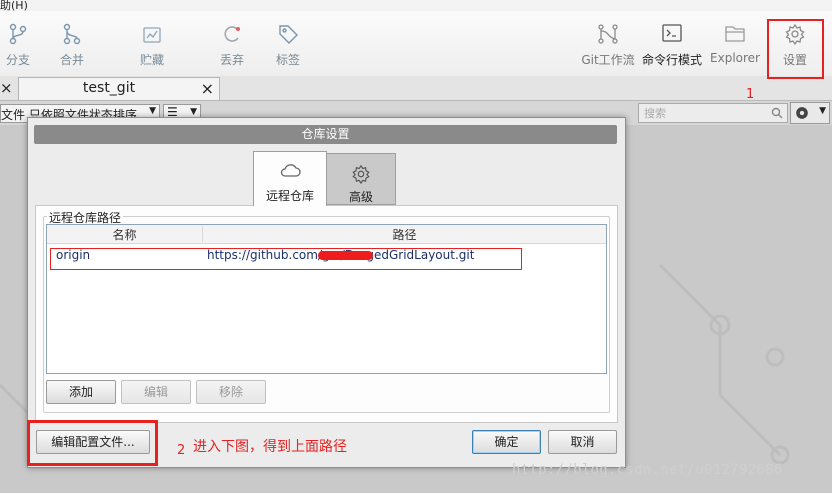 This screenshot has height=493, width=832. I want to click on tab-test-git: test_git ×, so click(119, 88).